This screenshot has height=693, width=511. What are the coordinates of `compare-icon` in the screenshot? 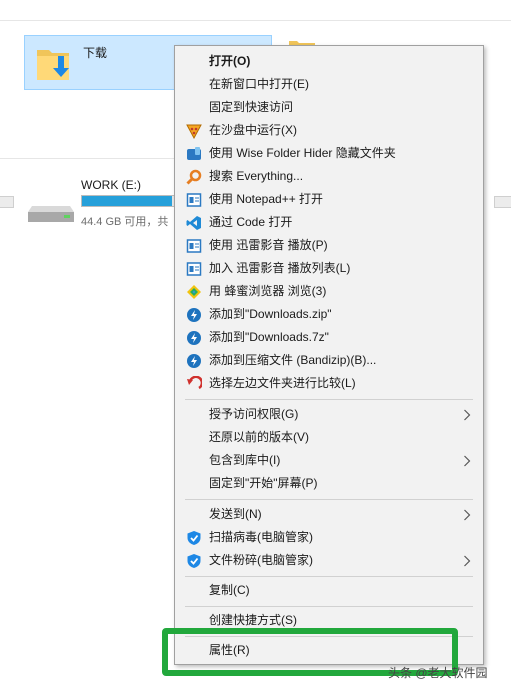 It's located at (194, 383).